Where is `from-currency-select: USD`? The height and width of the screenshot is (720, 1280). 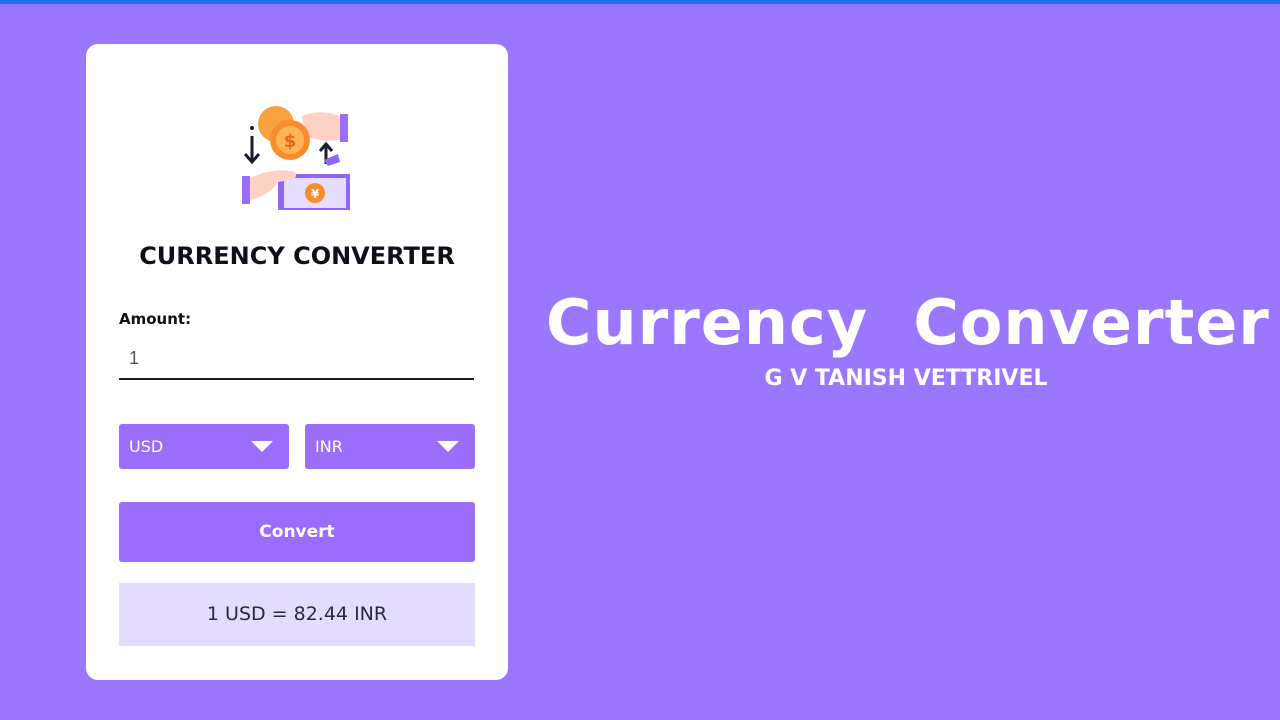 from-currency-select: USD is located at coordinates (204, 446).